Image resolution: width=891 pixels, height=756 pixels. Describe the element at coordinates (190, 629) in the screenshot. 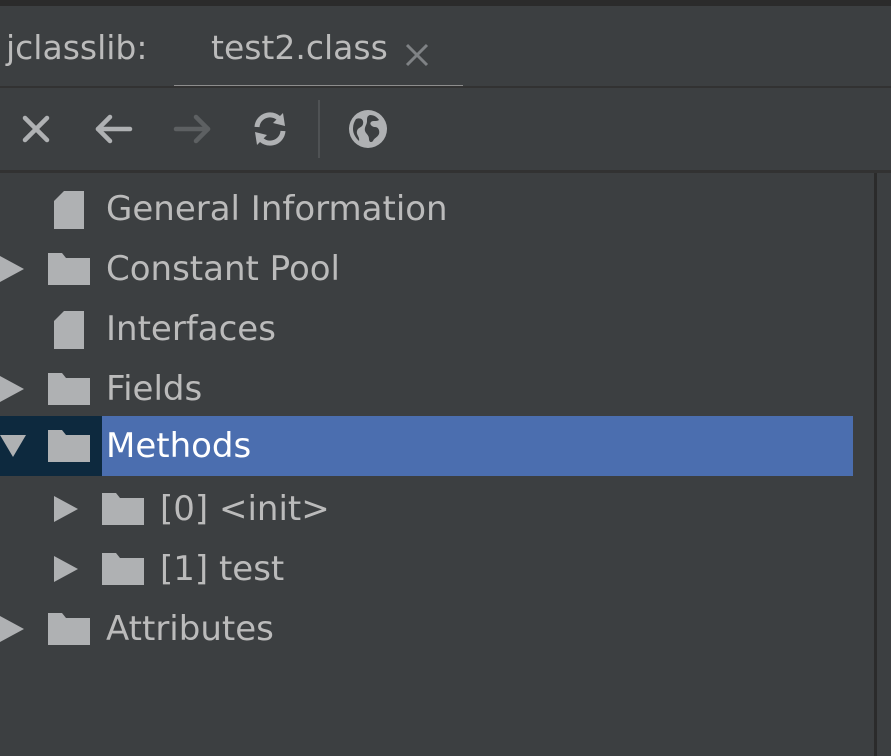

I see `tree-item-label: Attributes` at that location.